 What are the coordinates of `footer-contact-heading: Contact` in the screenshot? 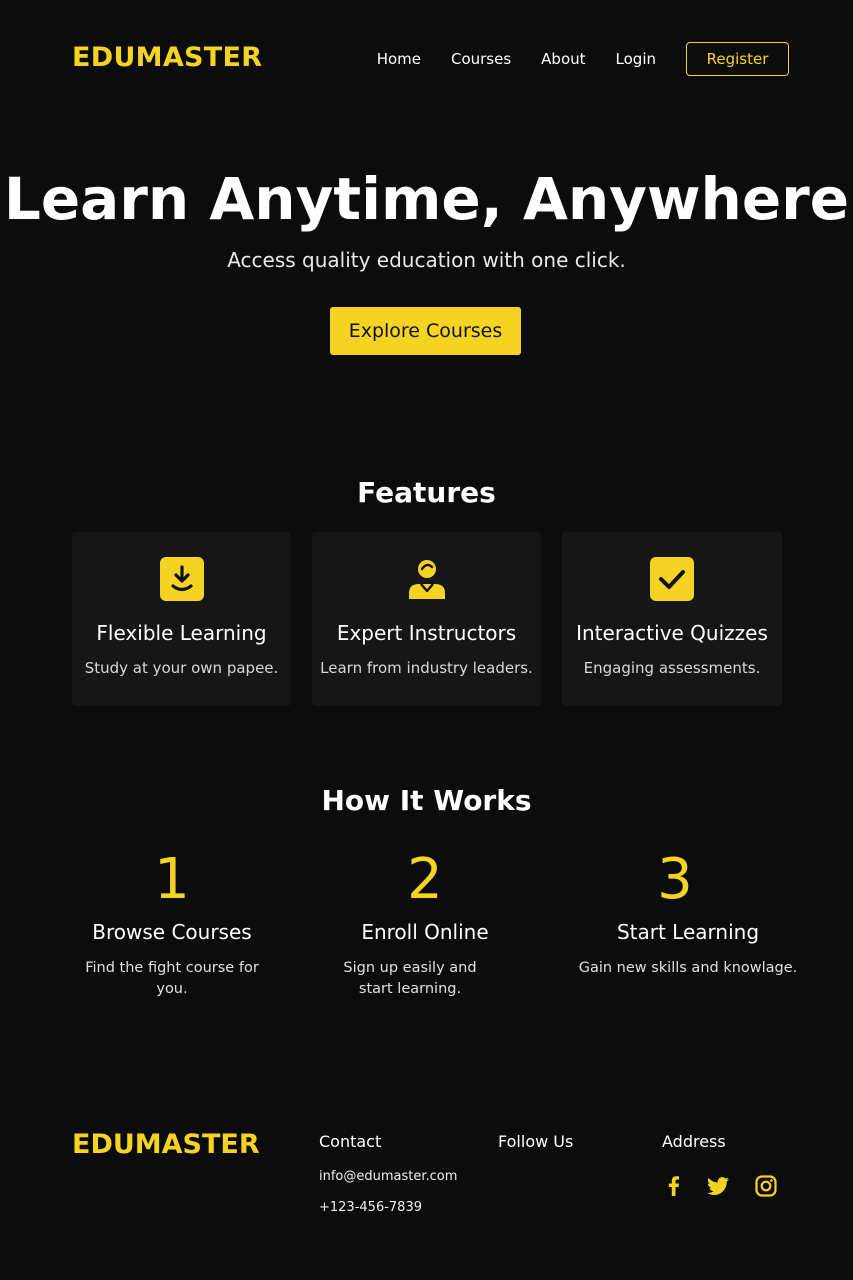 It's located at (350, 1141).